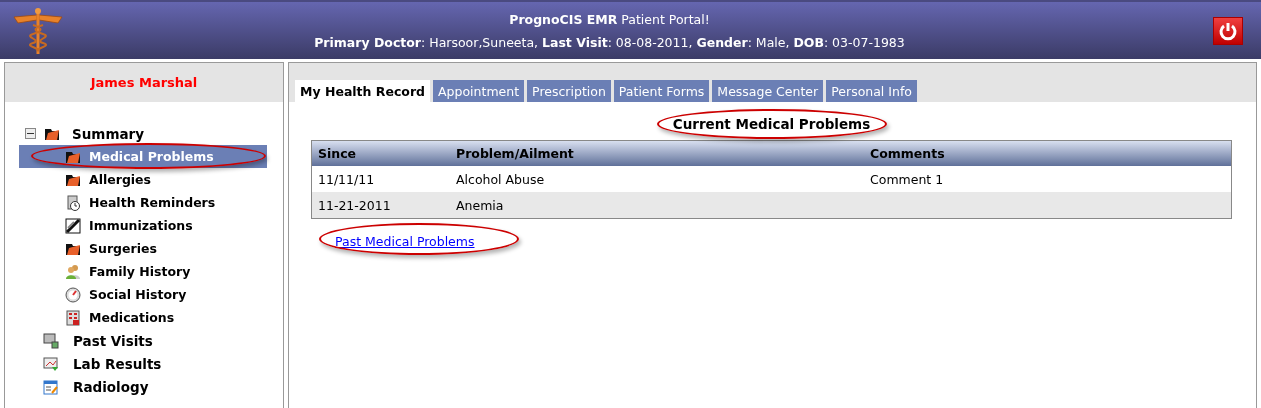 Image resolution: width=1261 pixels, height=408 pixels. What do you see at coordinates (51, 340) in the screenshot?
I see `computer-icon` at bounding box center [51, 340].